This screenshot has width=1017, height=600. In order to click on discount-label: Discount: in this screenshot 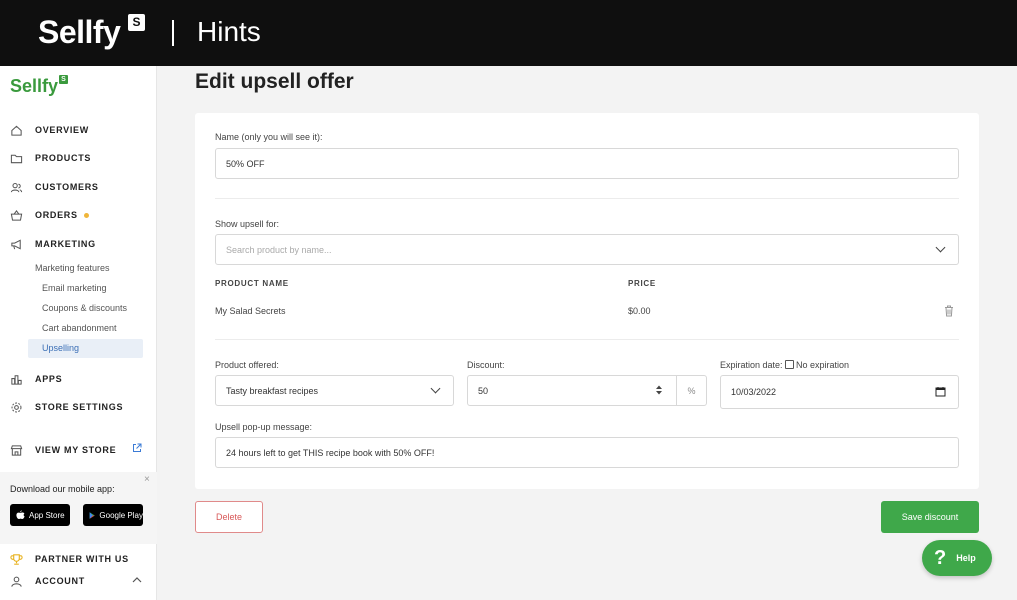, I will do `click(486, 365)`.